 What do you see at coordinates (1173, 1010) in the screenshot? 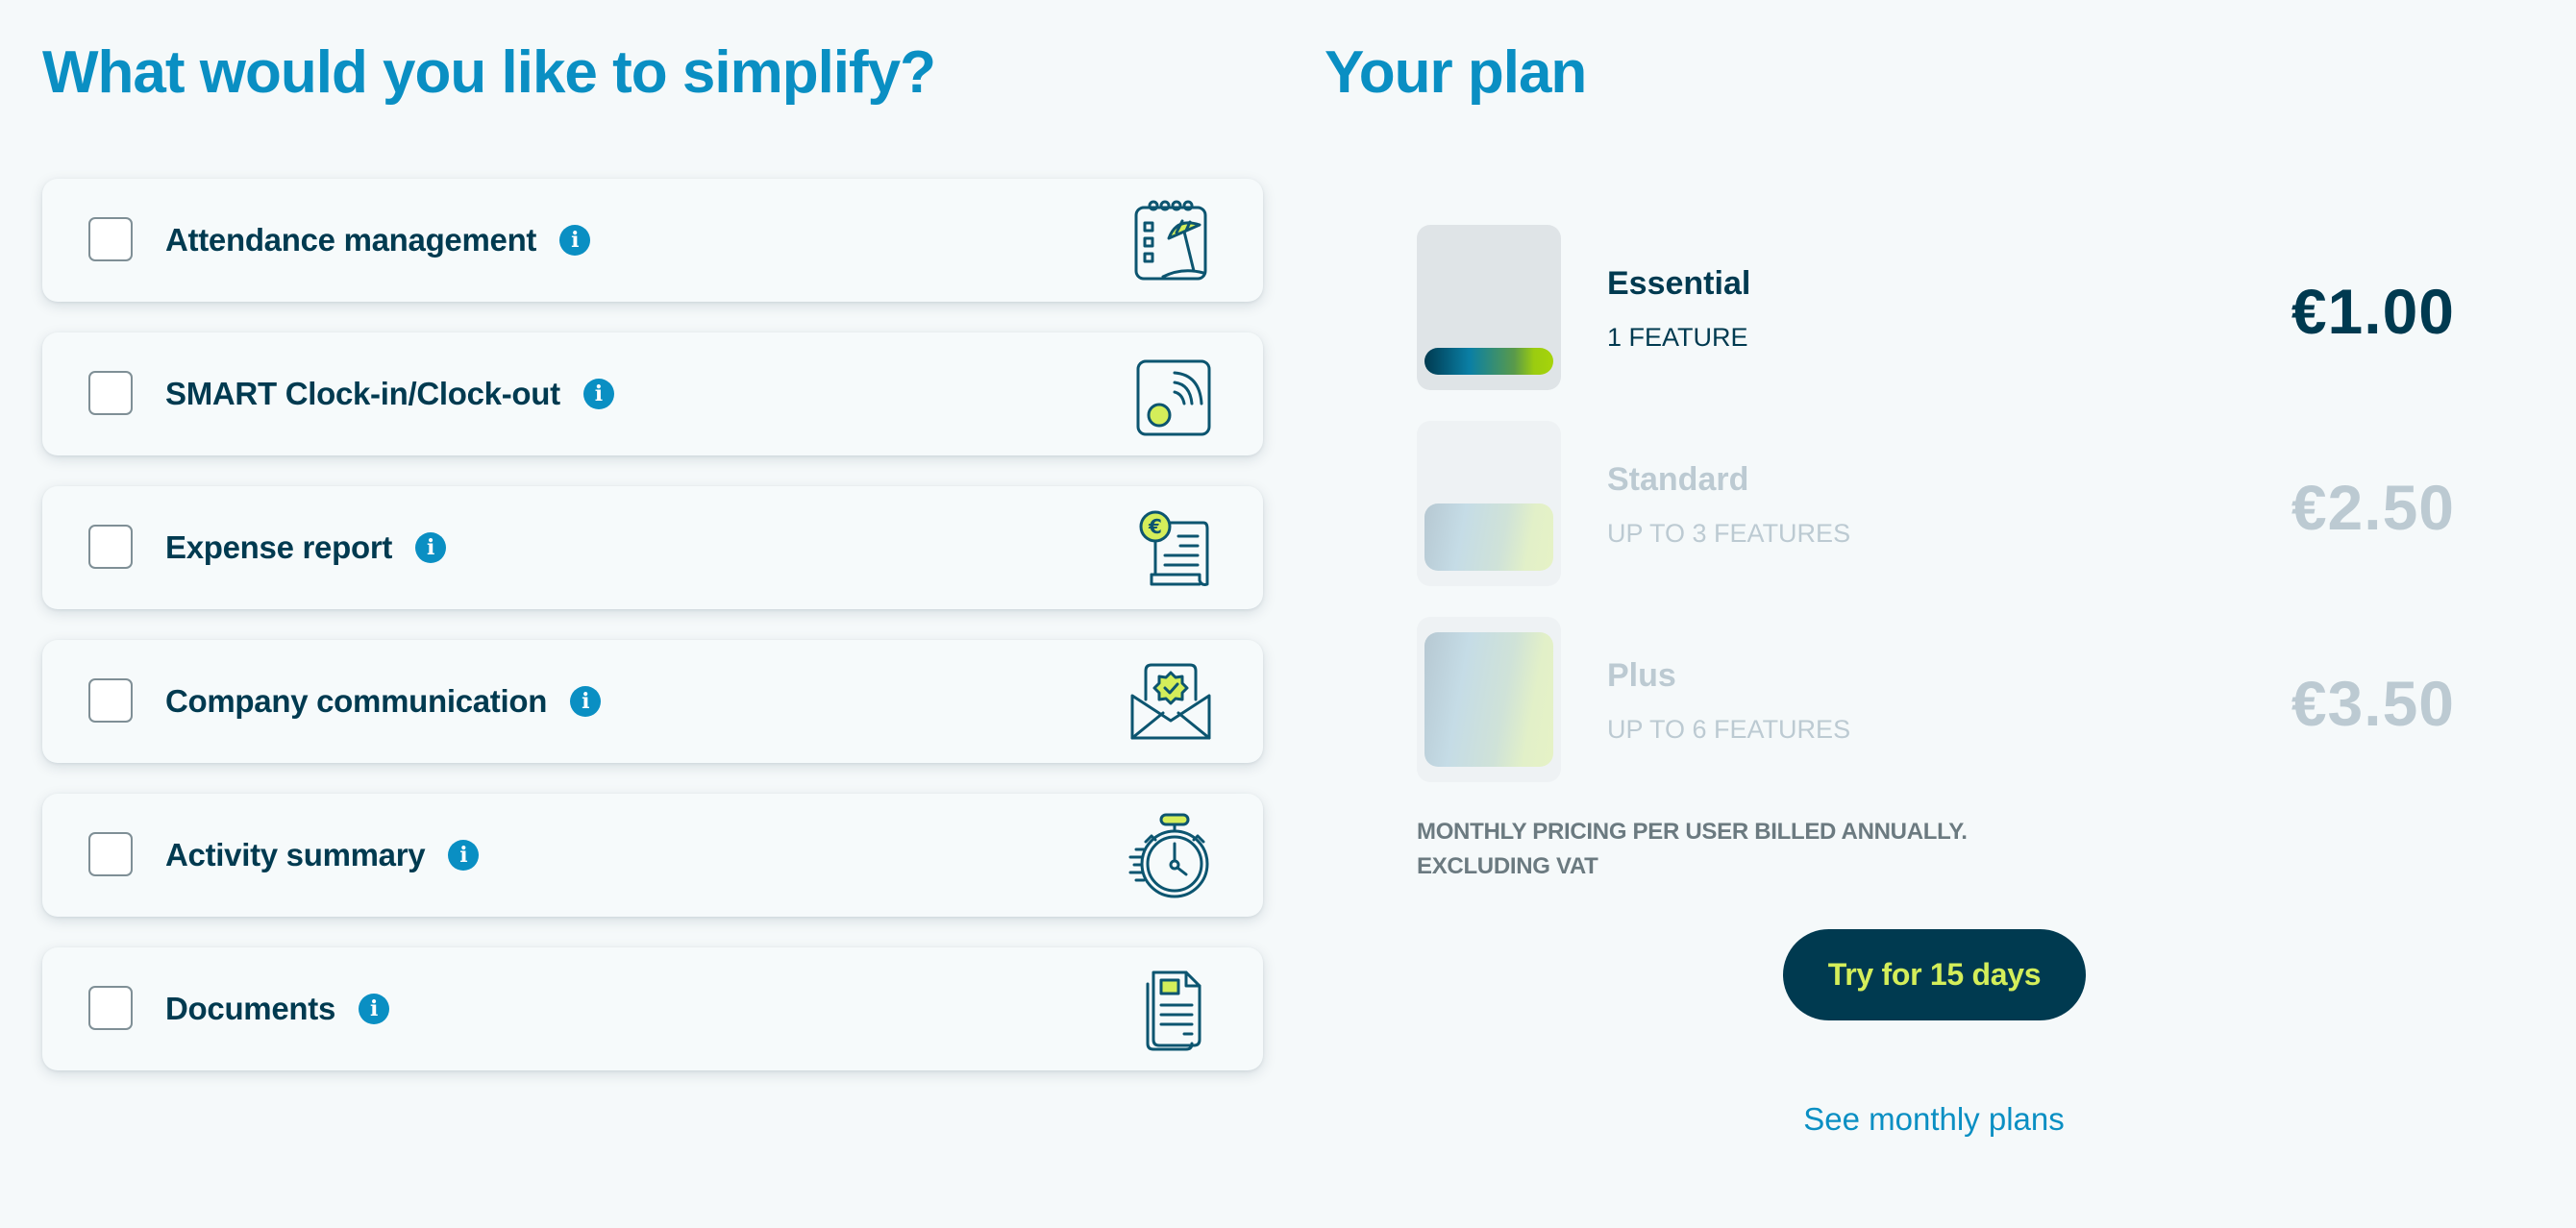
I see `documents-icon` at bounding box center [1173, 1010].